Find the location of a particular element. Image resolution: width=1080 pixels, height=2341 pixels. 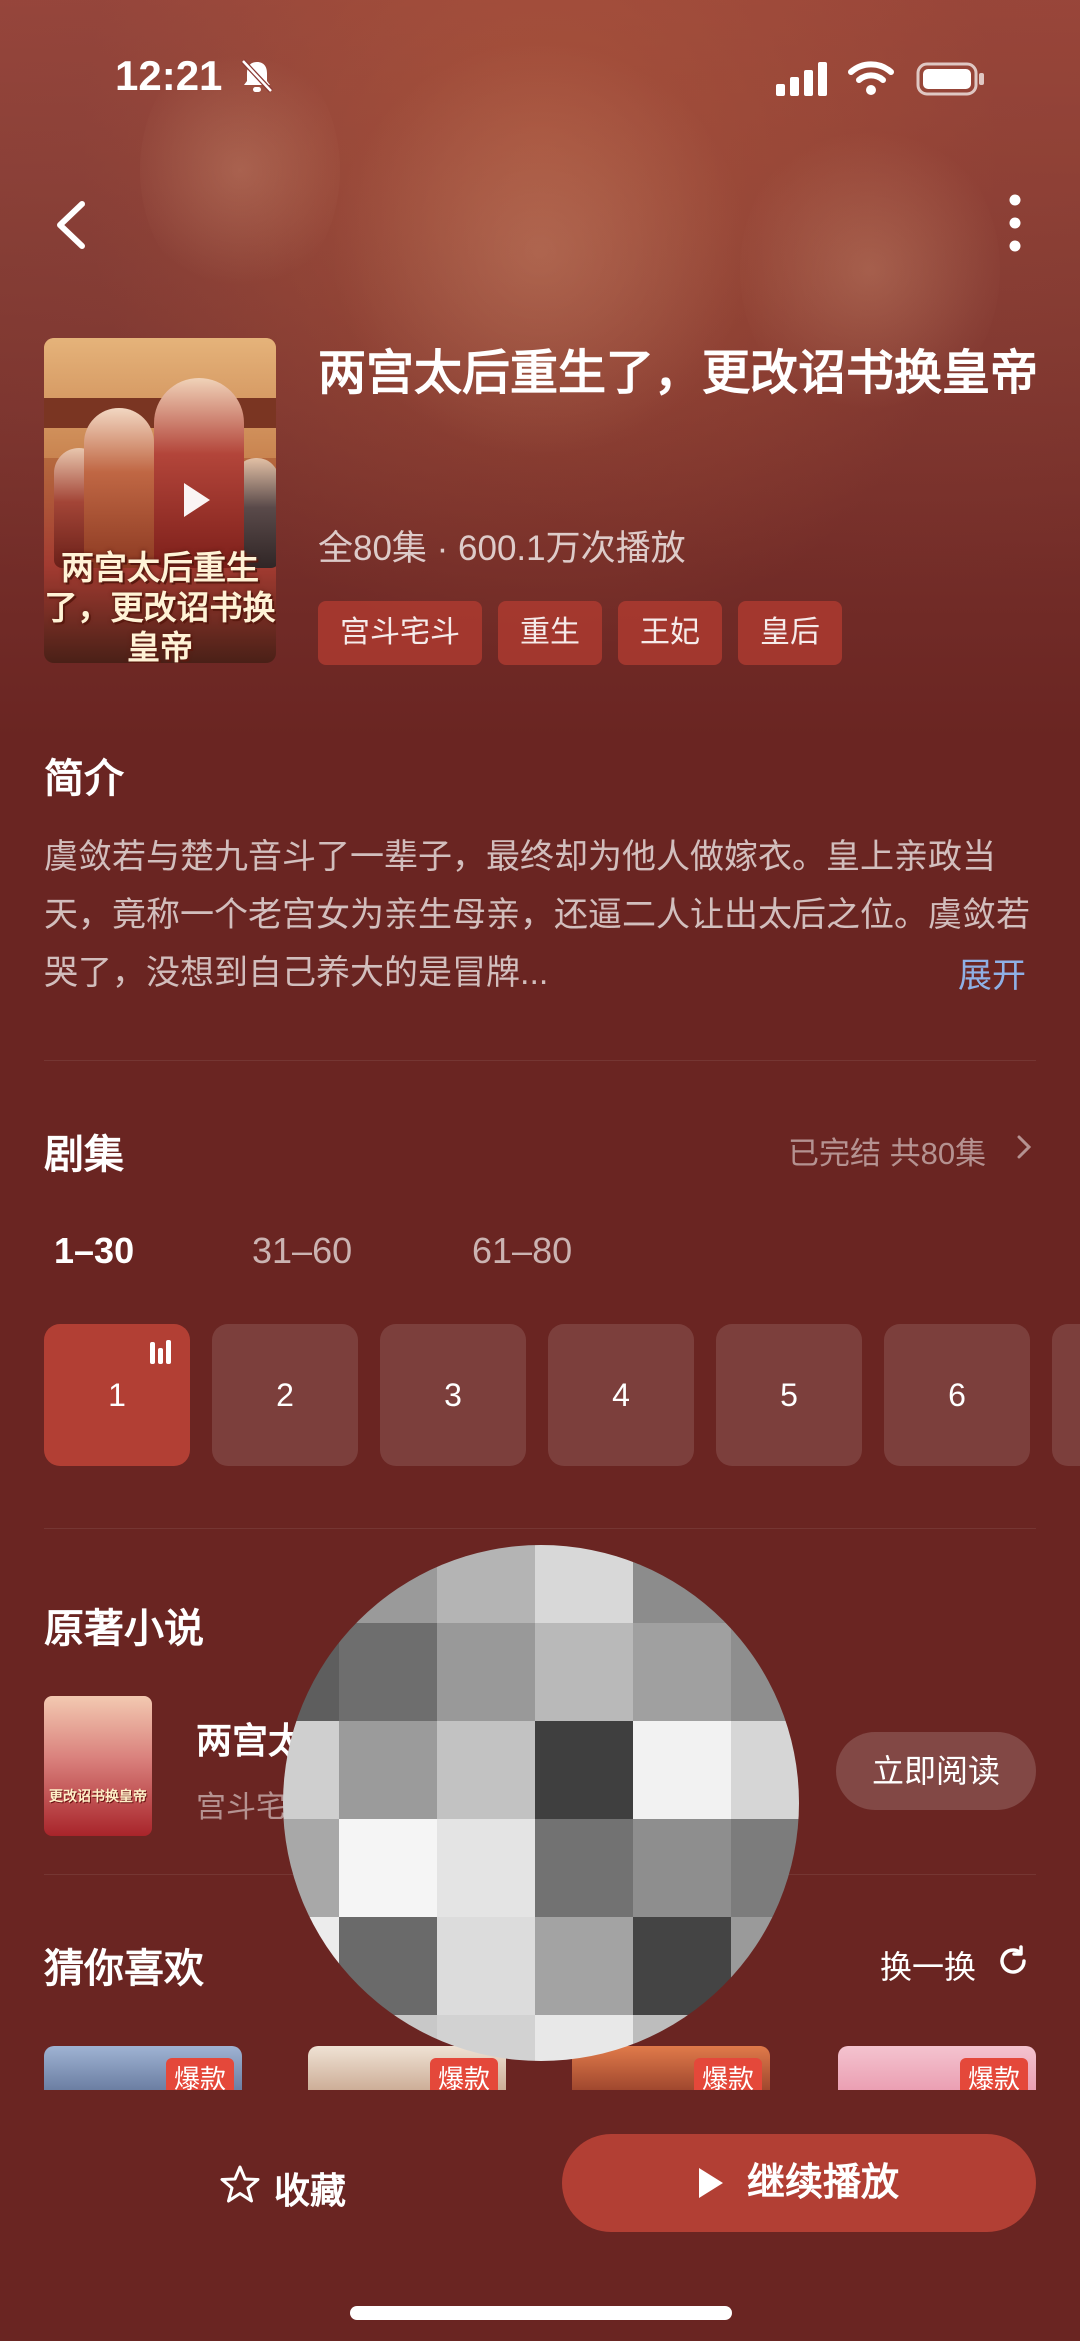

refresh-icon is located at coordinates (1013, 1961).